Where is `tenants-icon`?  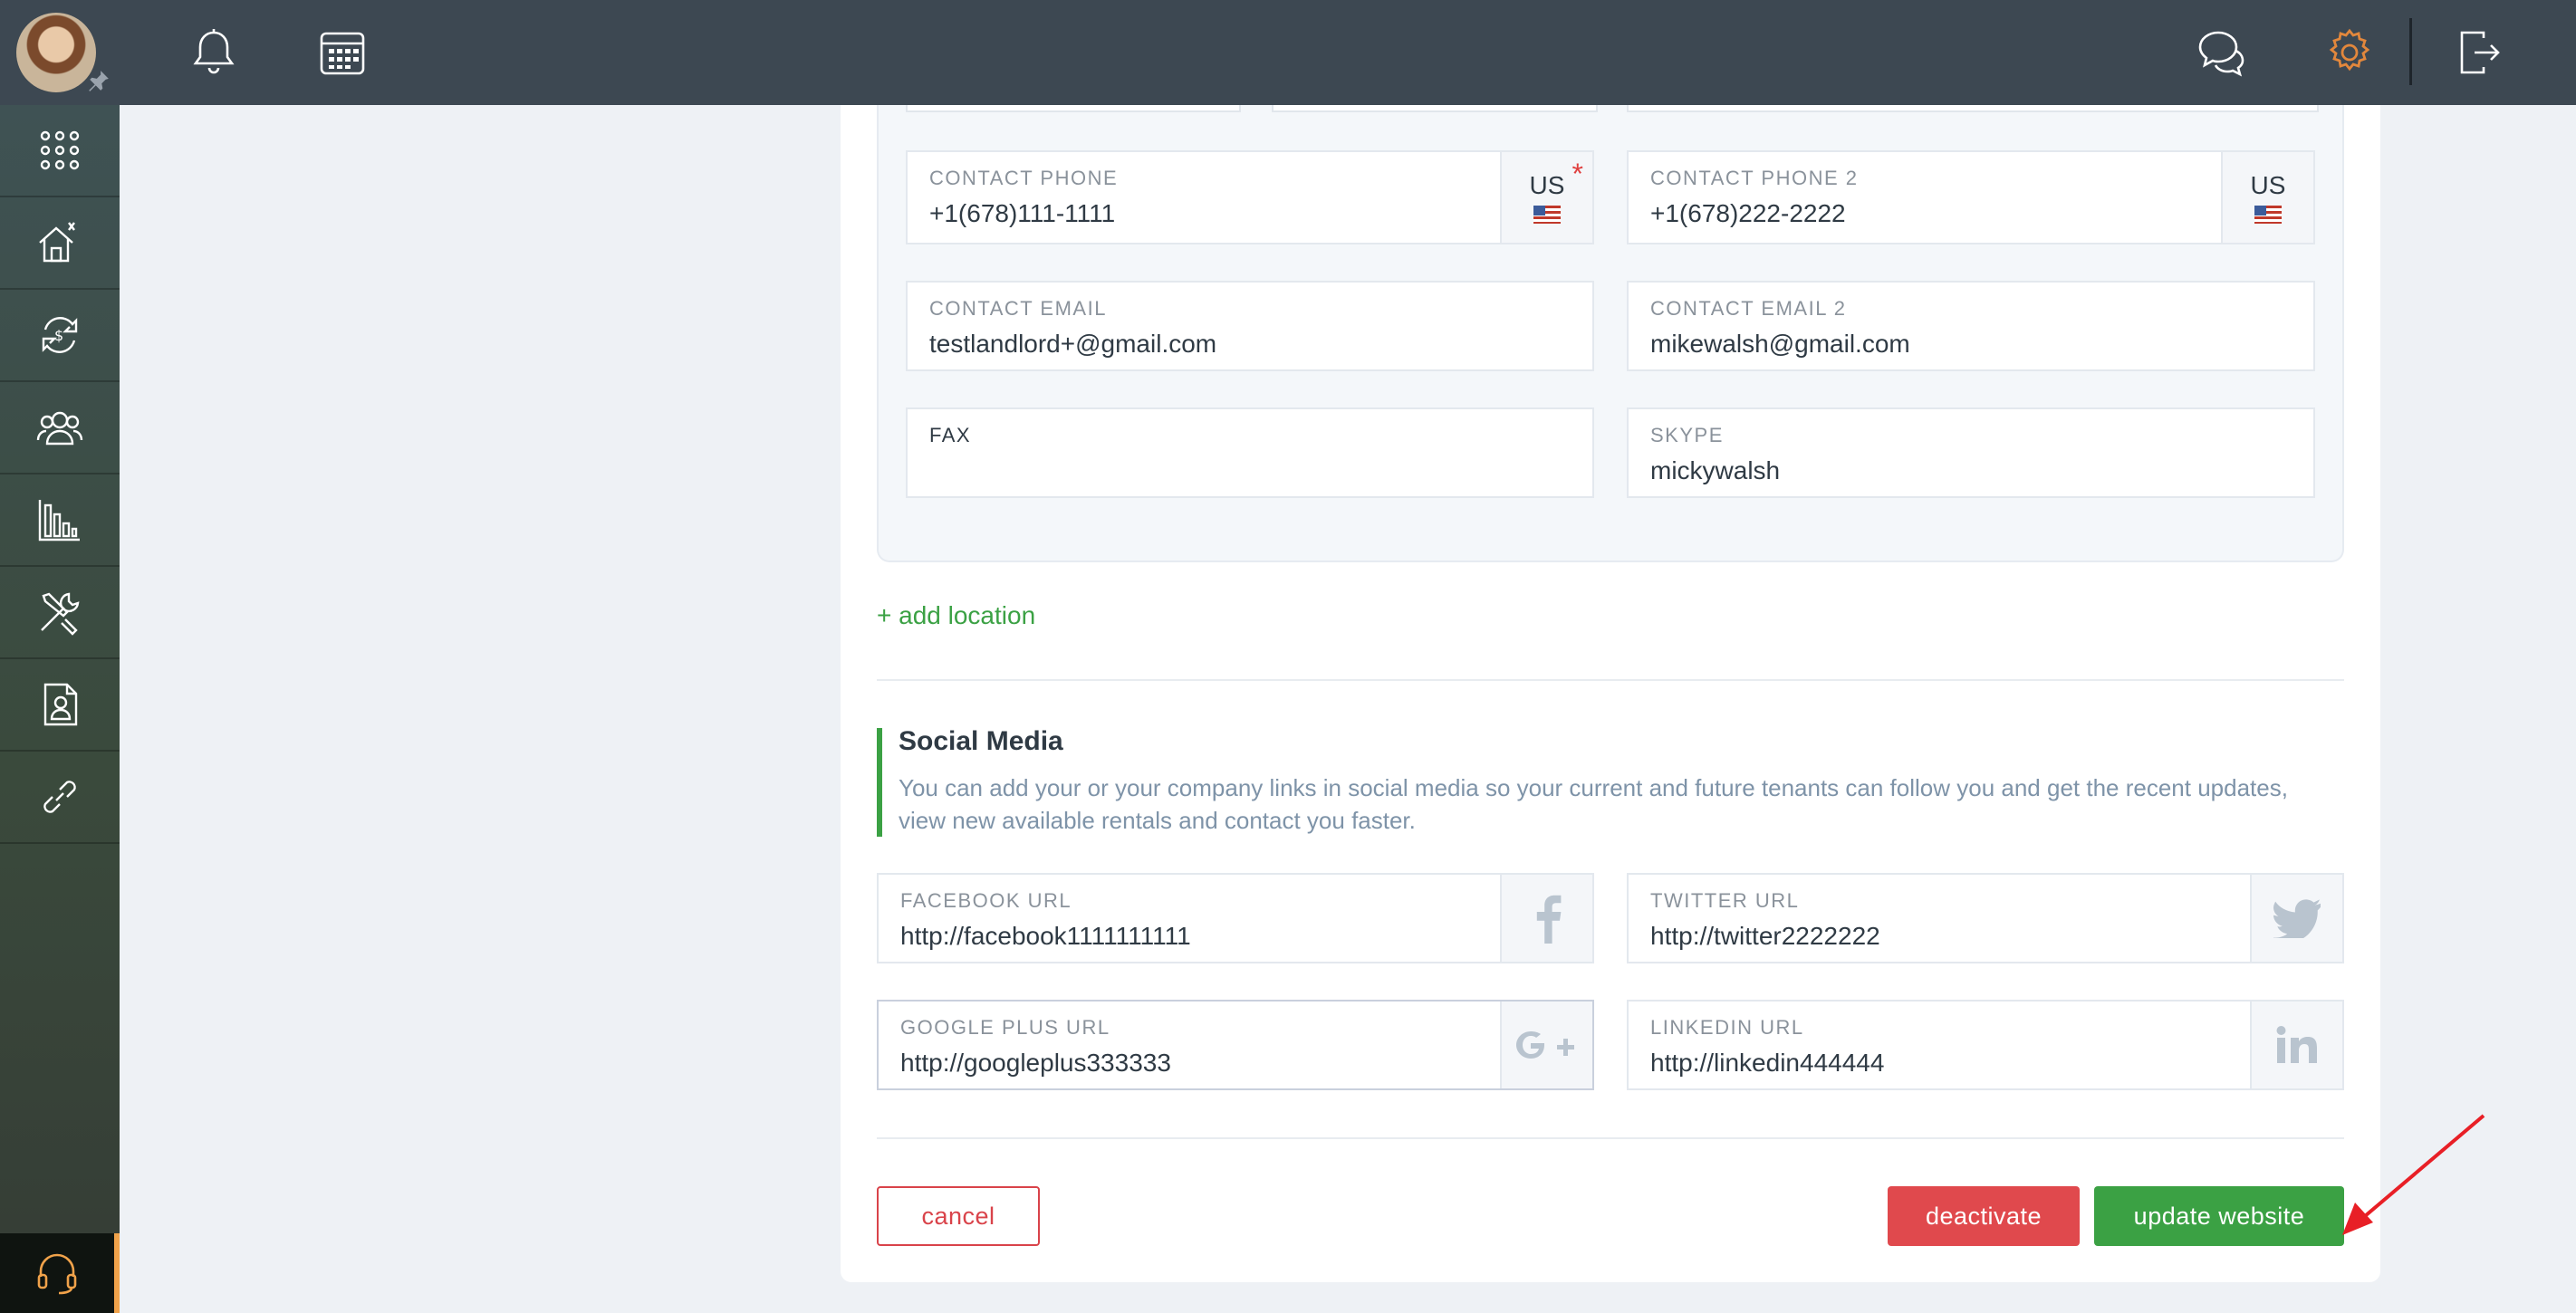
tenants-icon is located at coordinates (59, 428).